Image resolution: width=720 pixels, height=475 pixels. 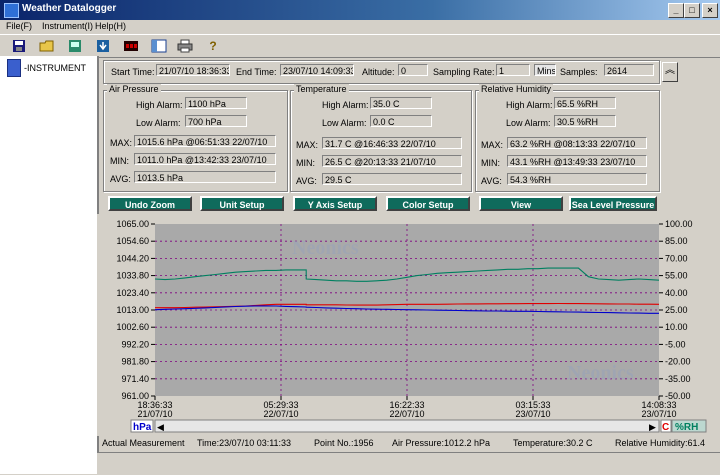 I want to click on x-scrollbar, so click(x=407, y=426).